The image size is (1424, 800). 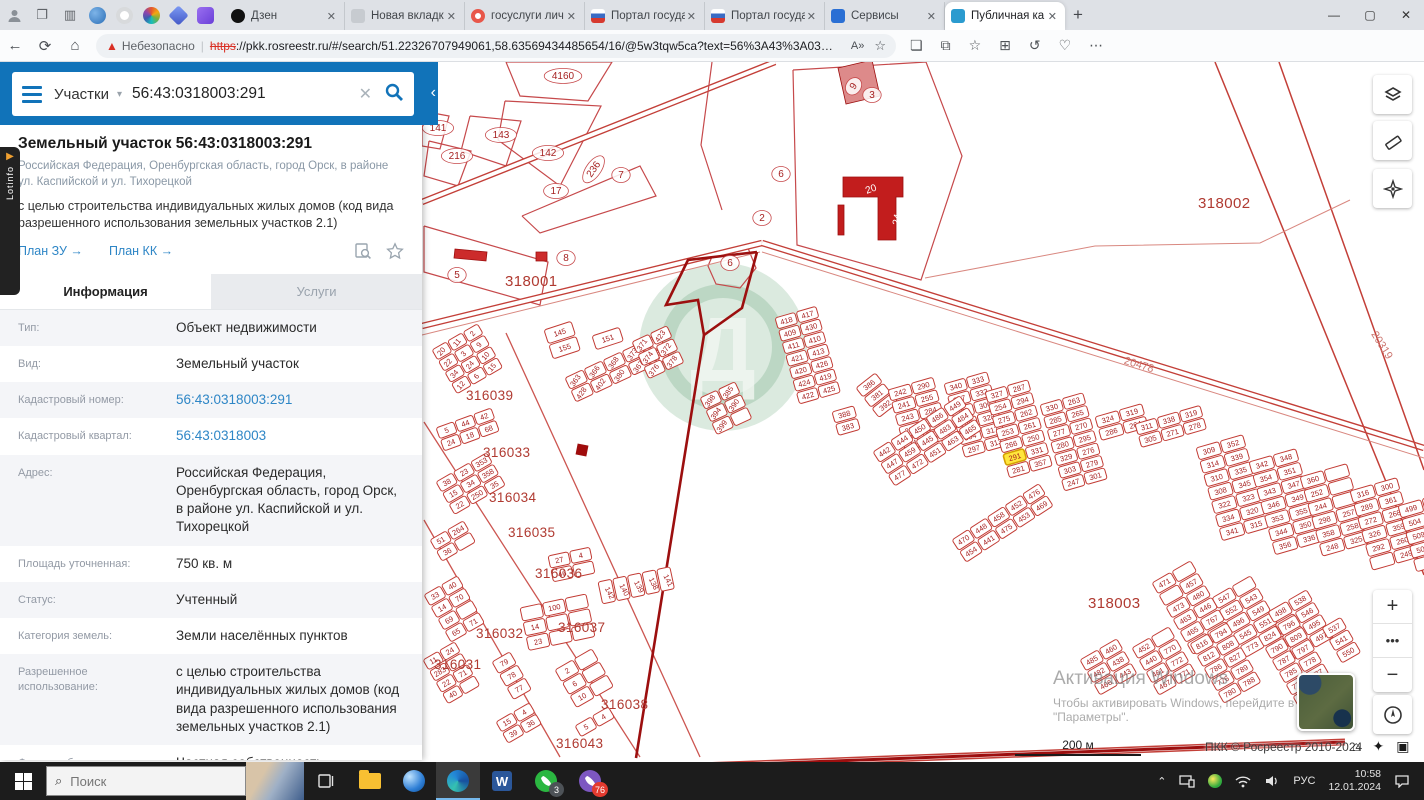 What do you see at coordinates (237, 363) in the screenshot?
I see `info-row-value: Земельный участок` at bounding box center [237, 363].